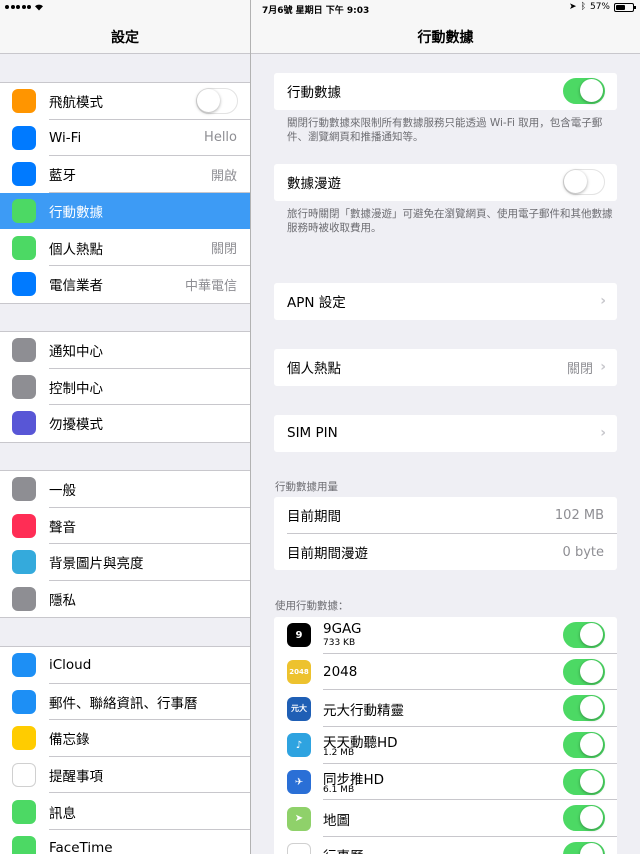  I want to click on settings-group: 飛航模式 Wi-Fi Hello 藍牙 開啟 行動數據 個人熱點 關閉電信業者 中華電信, so click(125, 193).